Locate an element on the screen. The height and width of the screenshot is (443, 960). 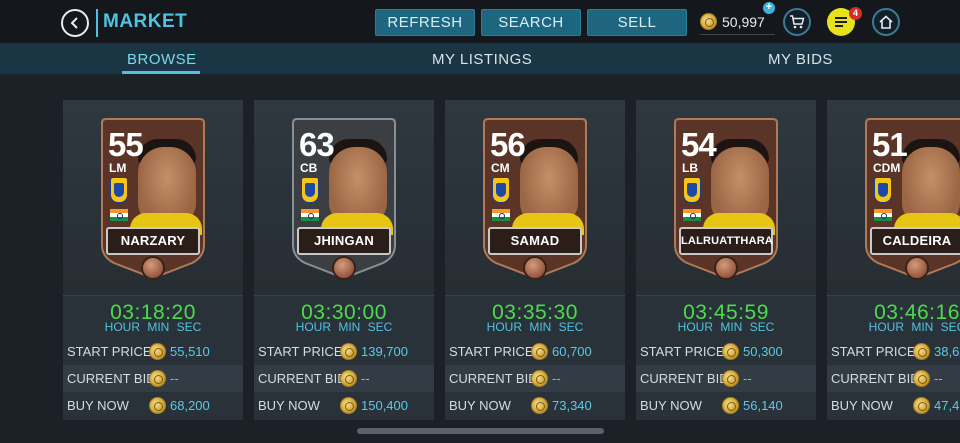
card-artwork-area: 54 LB LALRUATTHARA is located at coordinates (726, 197).